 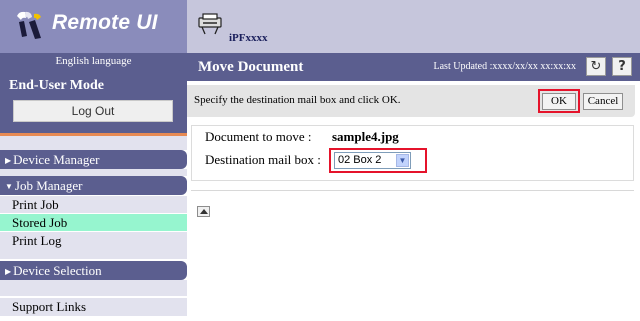 I want to click on ok-button: OK, so click(x=559, y=101).